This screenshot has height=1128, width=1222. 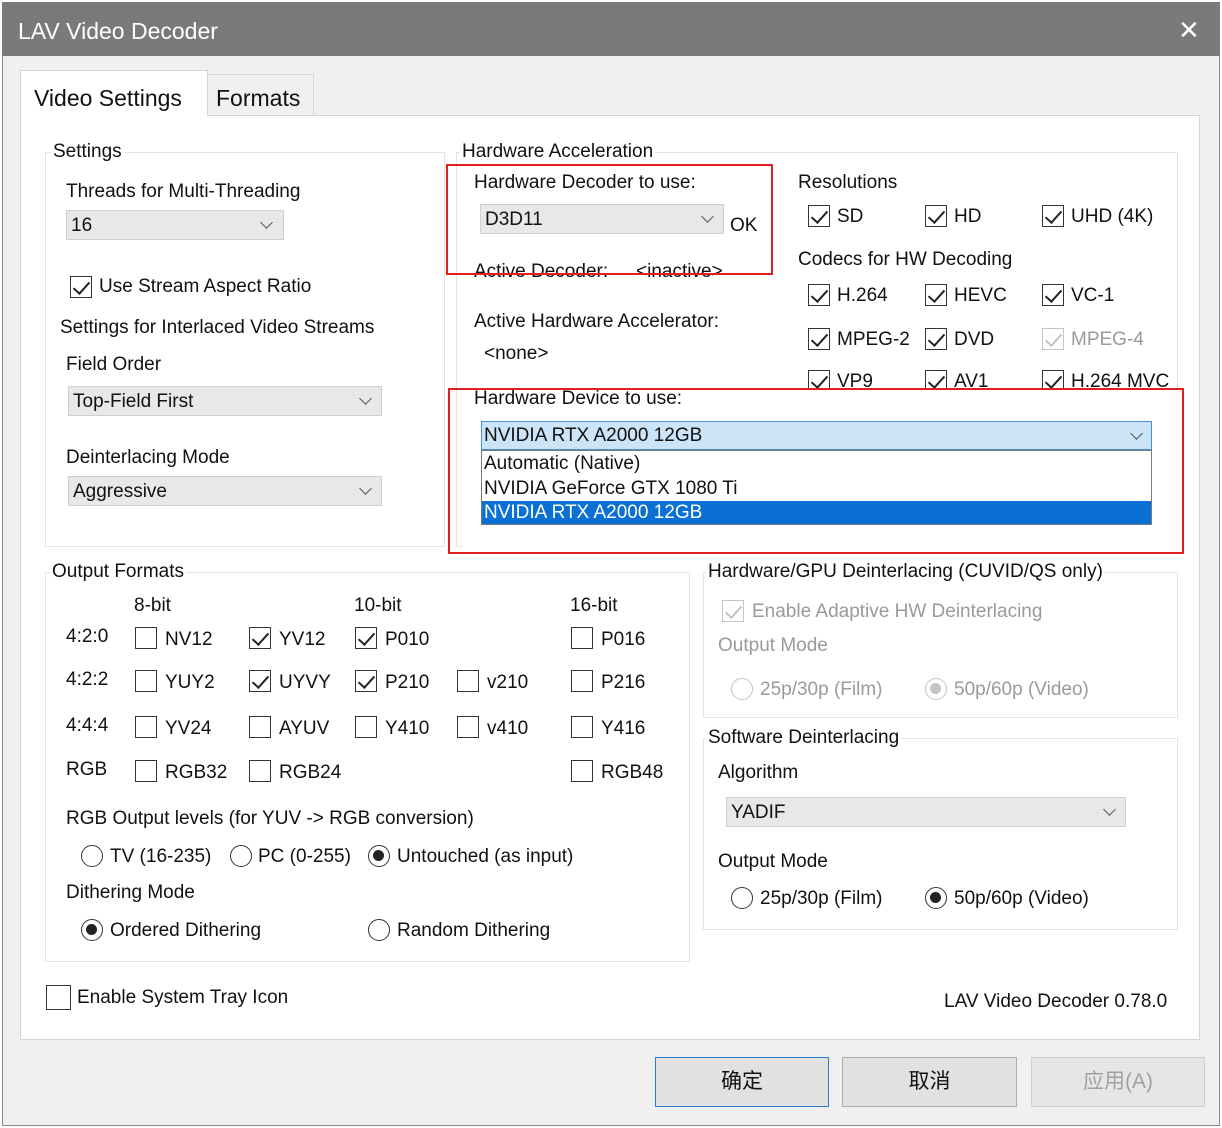 I want to click on resolutions-label: Resolutions, so click(x=848, y=182).